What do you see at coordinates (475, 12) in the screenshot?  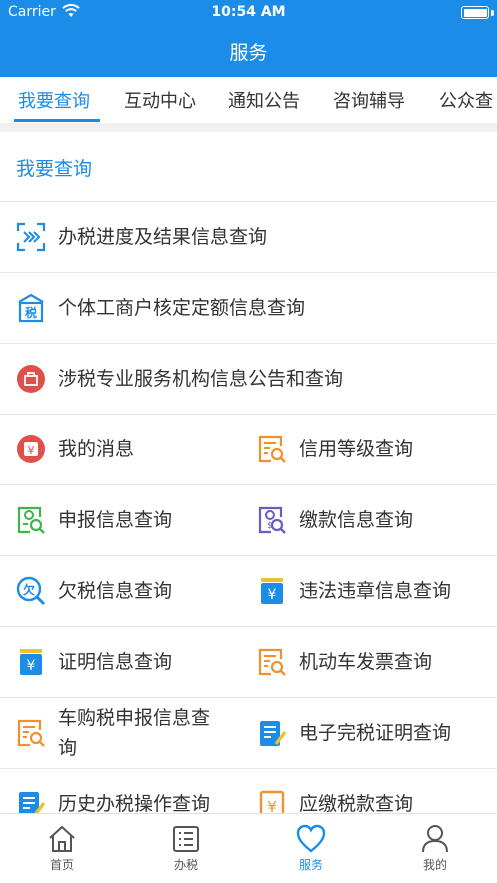 I see `battery-icon` at bounding box center [475, 12].